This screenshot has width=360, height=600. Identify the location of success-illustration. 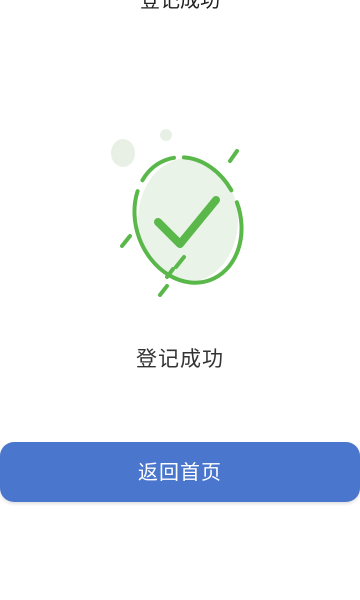
(180, 213).